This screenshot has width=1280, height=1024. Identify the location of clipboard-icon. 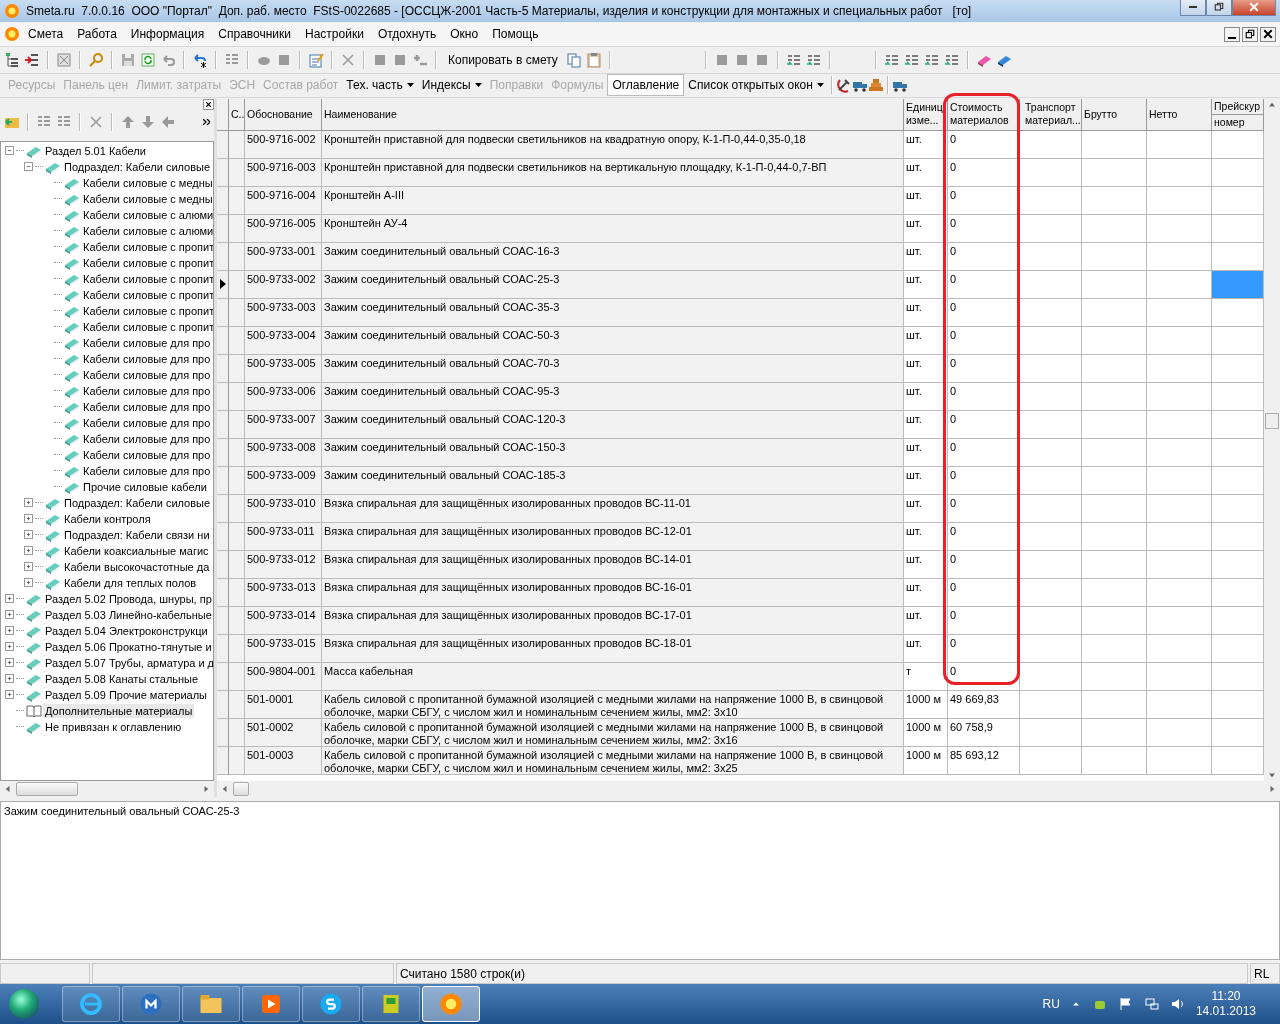
(593, 59).